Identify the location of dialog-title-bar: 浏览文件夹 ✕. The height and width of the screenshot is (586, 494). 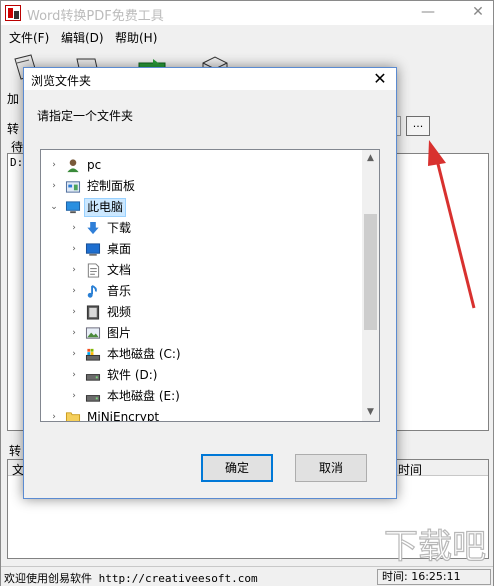
(210, 79).